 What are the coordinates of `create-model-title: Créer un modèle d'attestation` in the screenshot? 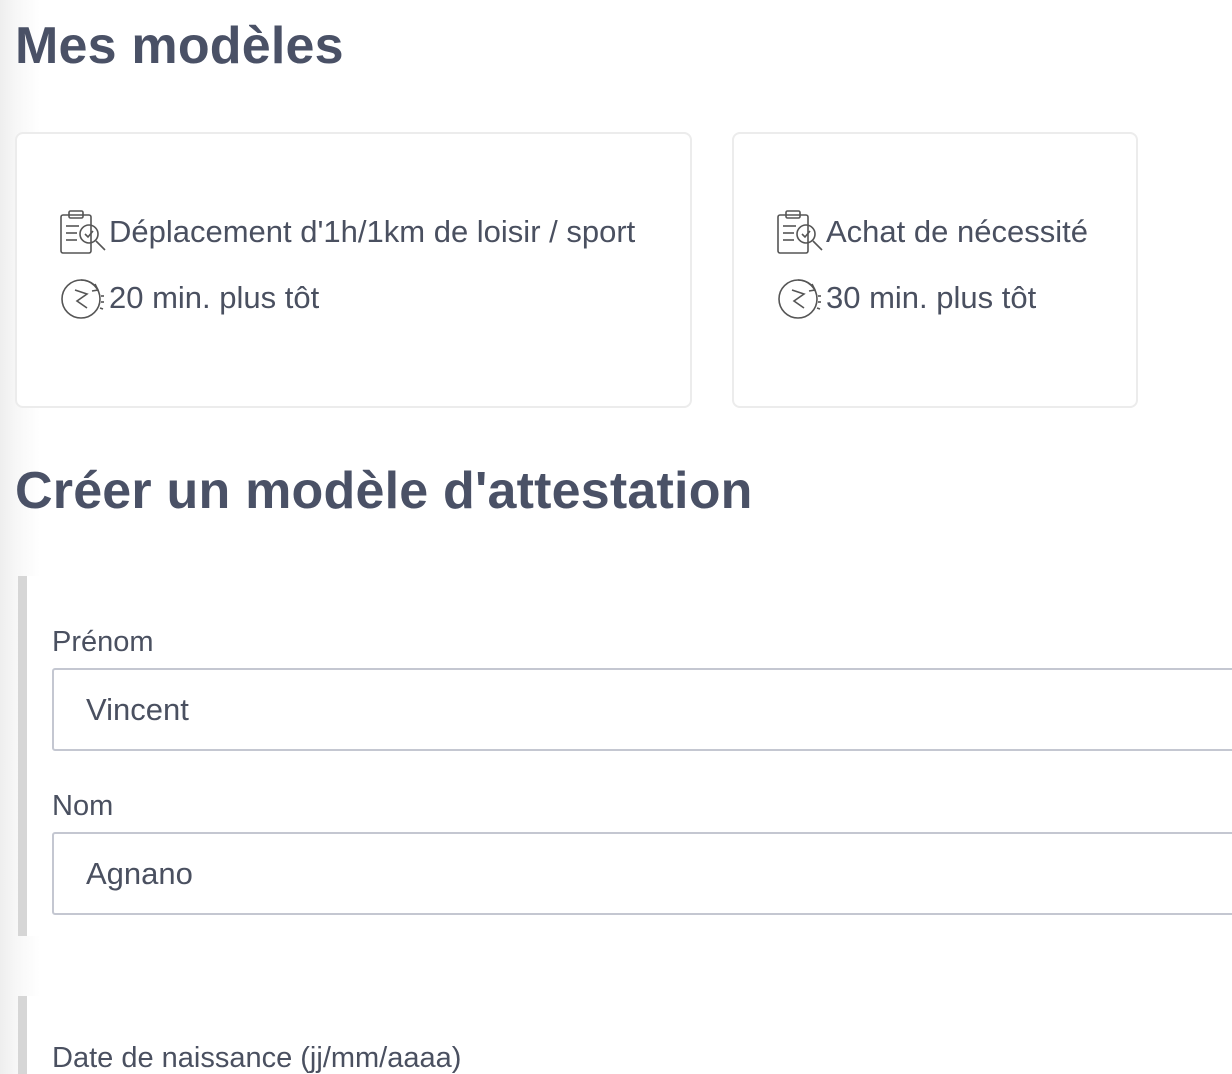 It's located at (384, 491).